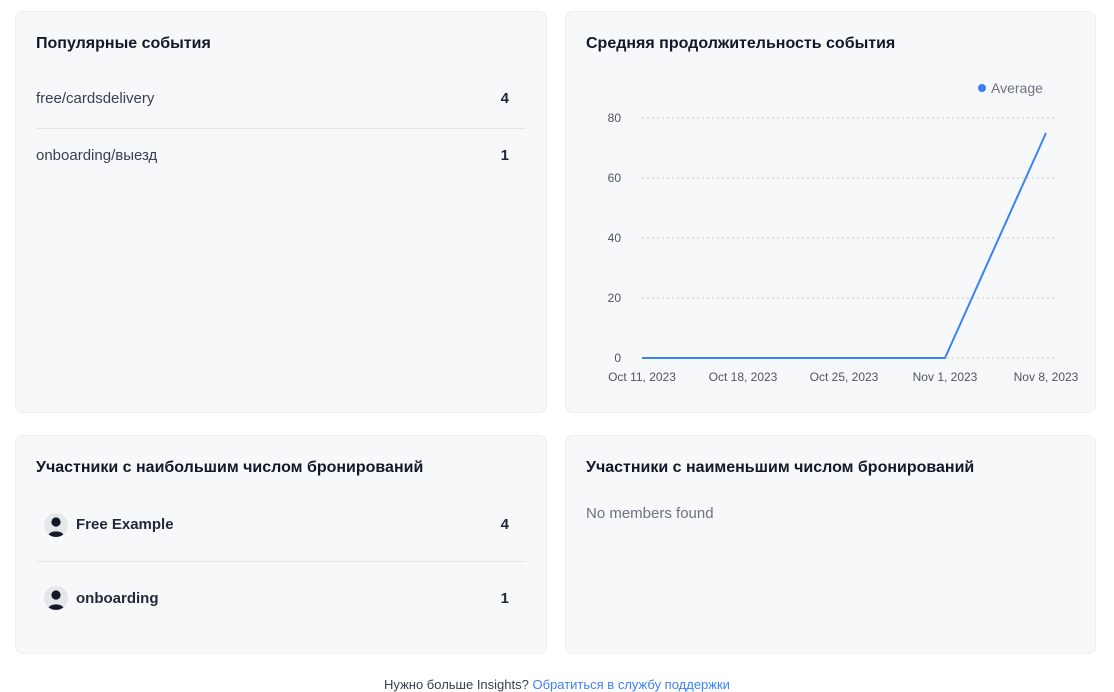  Describe the element at coordinates (117, 598) in the screenshot. I see `member-name: onboarding` at that location.